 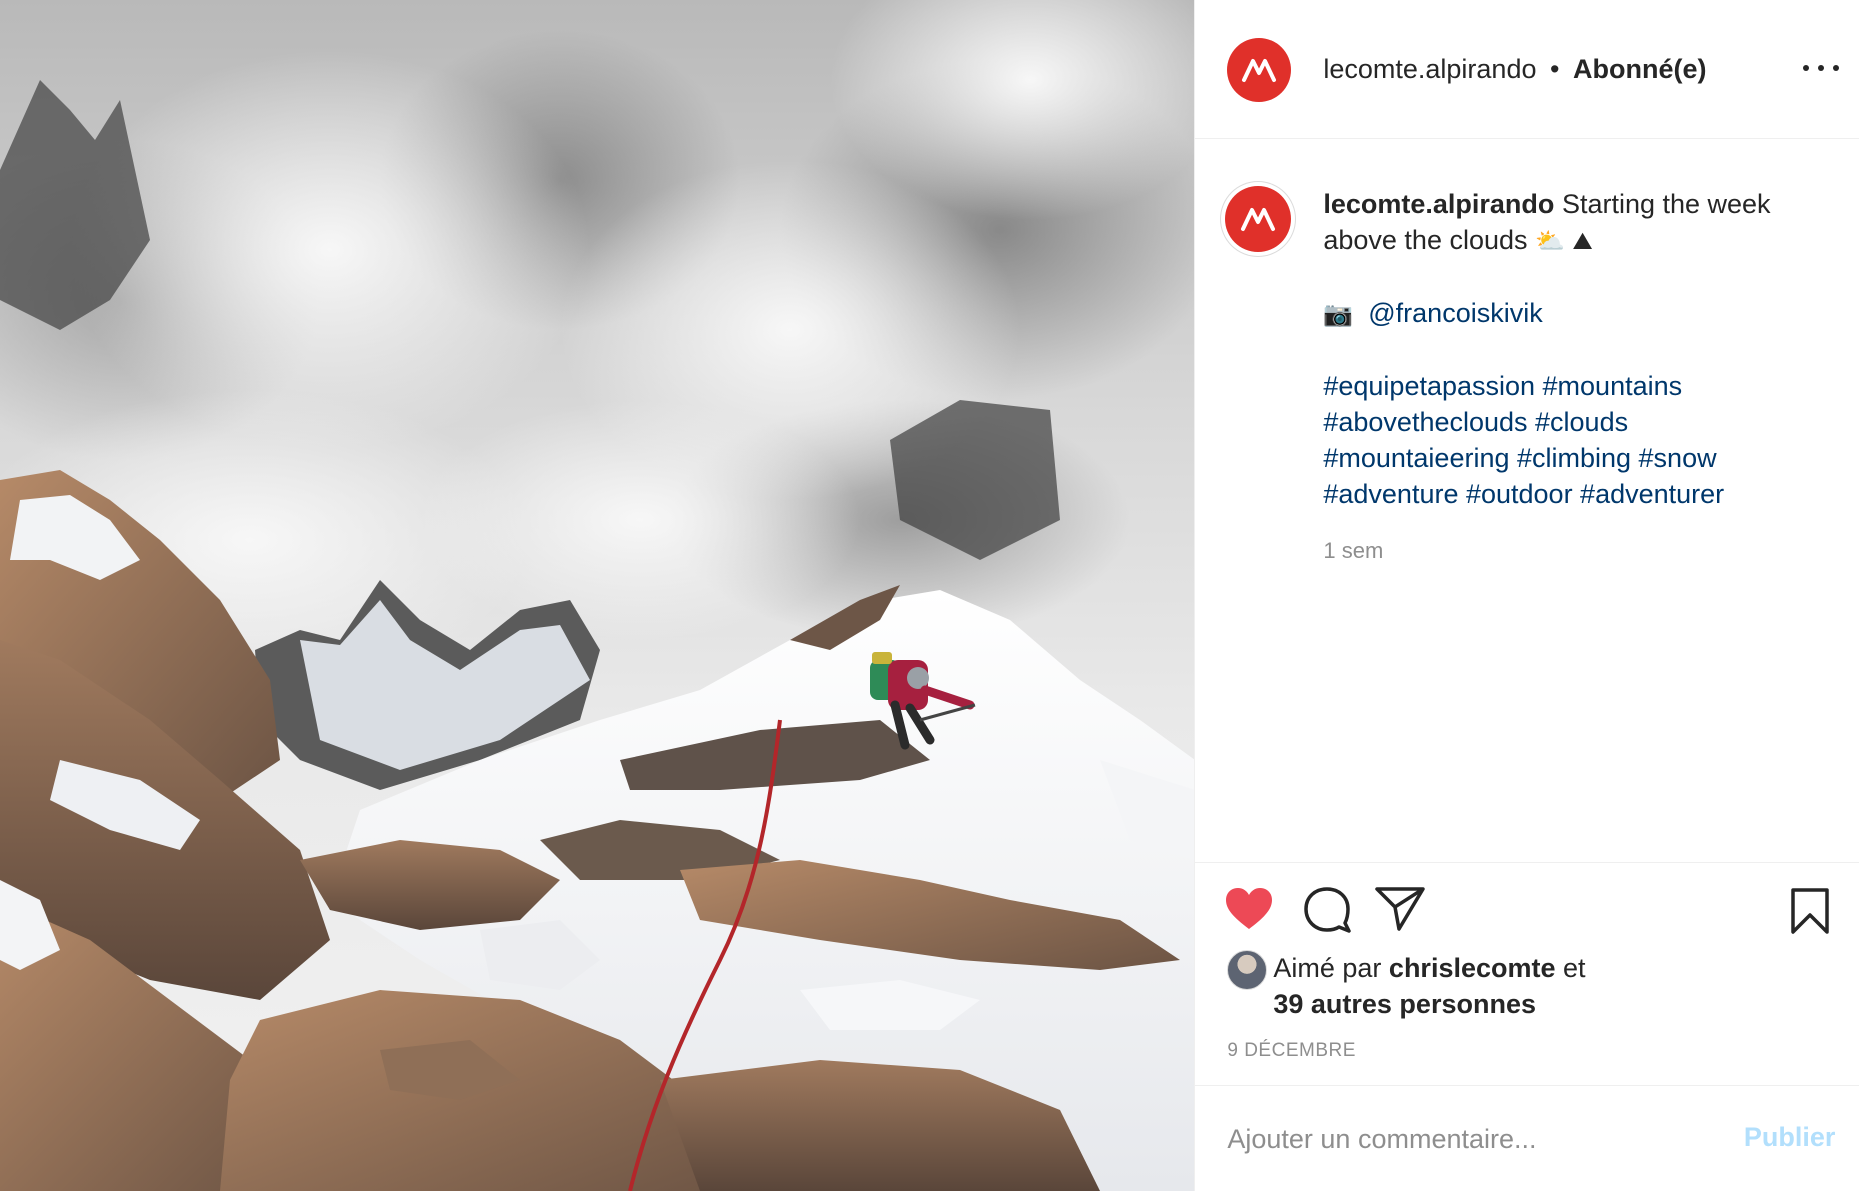 I want to click on caption-avatar, so click(x=1258, y=219).